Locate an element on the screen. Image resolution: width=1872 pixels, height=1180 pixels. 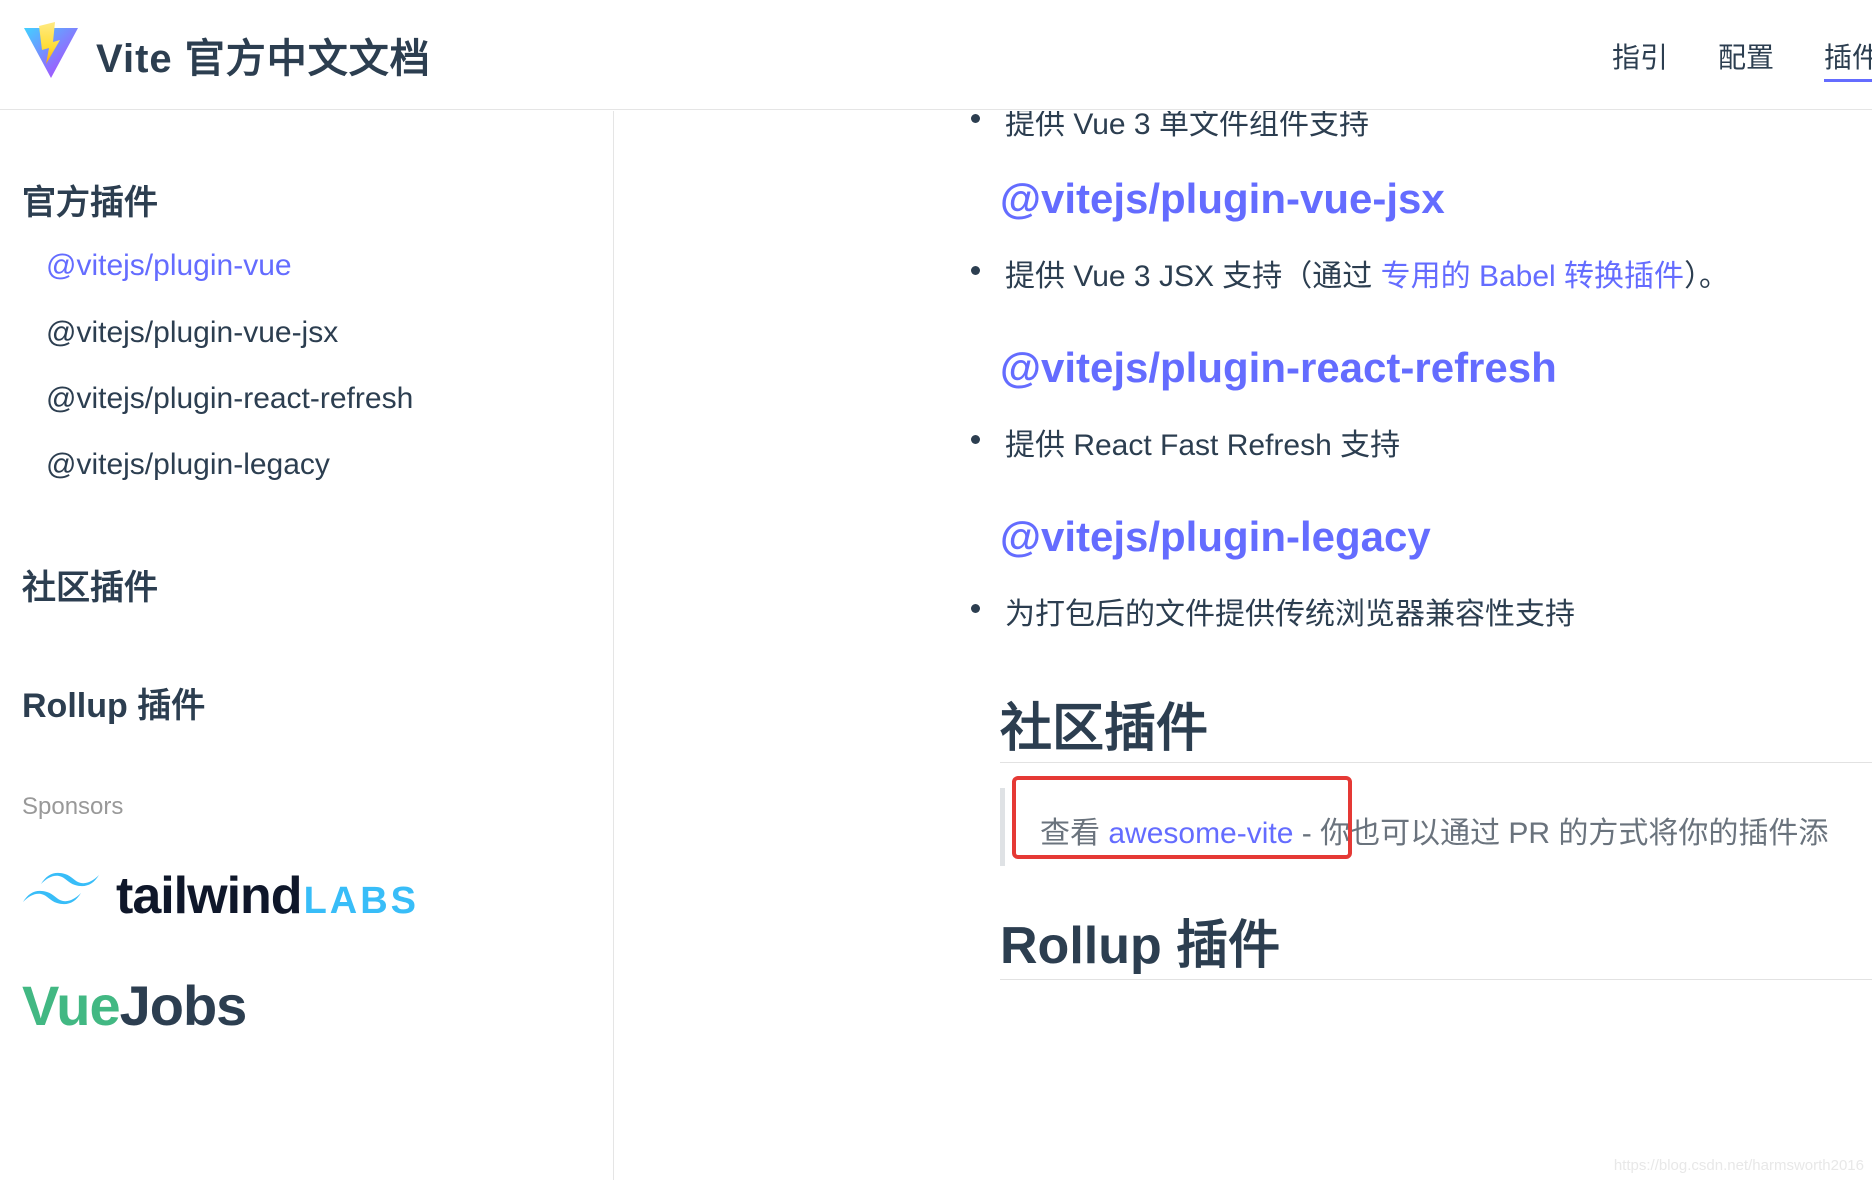
heading-plugin-legacy: @vitejs/plugin-legacy is located at coordinates (1215, 537).